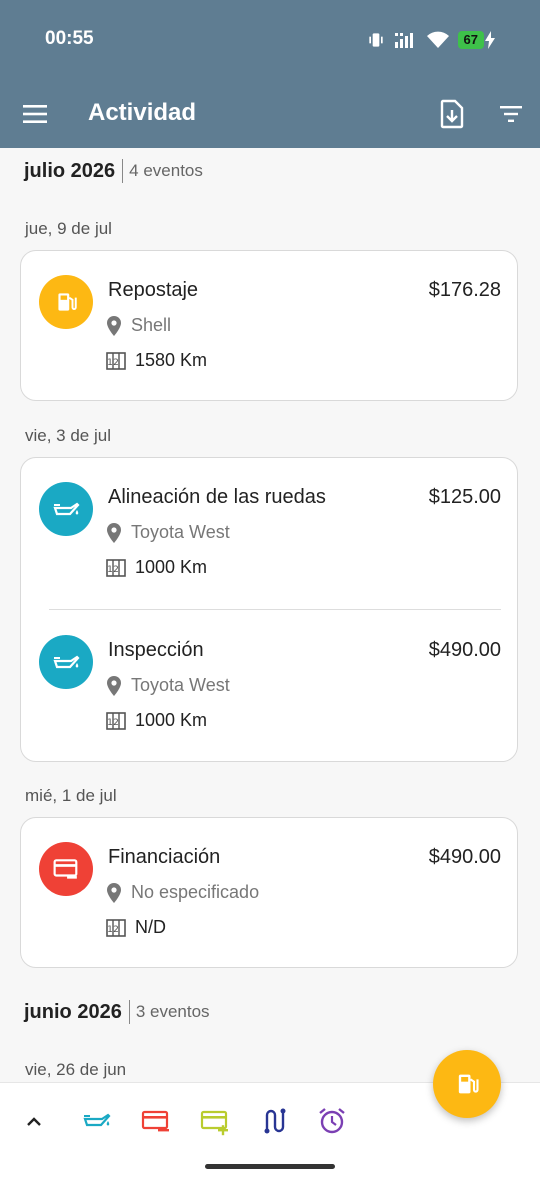 The height and width of the screenshot is (1183, 540). I want to click on event-odometer: 12 N/D, so click(136, 927).